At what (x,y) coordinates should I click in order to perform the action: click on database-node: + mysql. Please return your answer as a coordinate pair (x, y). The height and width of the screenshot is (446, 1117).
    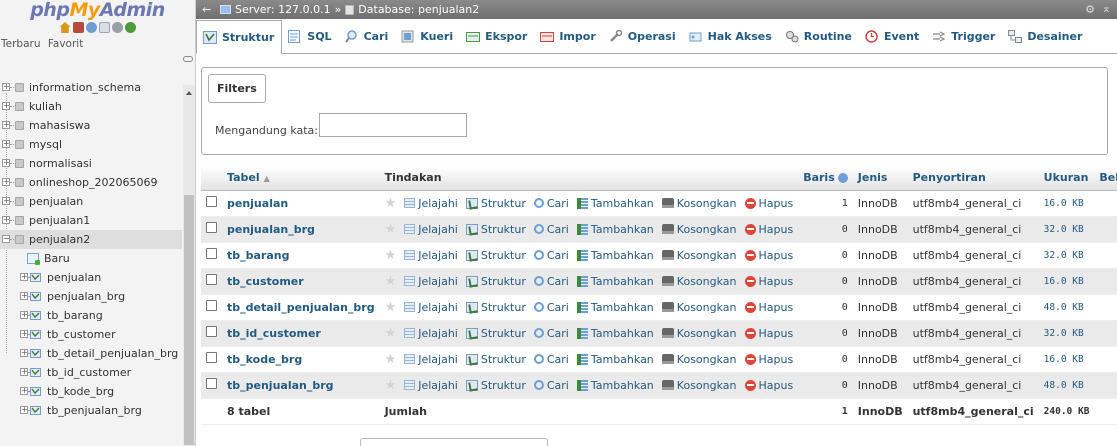
    Looking at the image, I should click on (91, 144).